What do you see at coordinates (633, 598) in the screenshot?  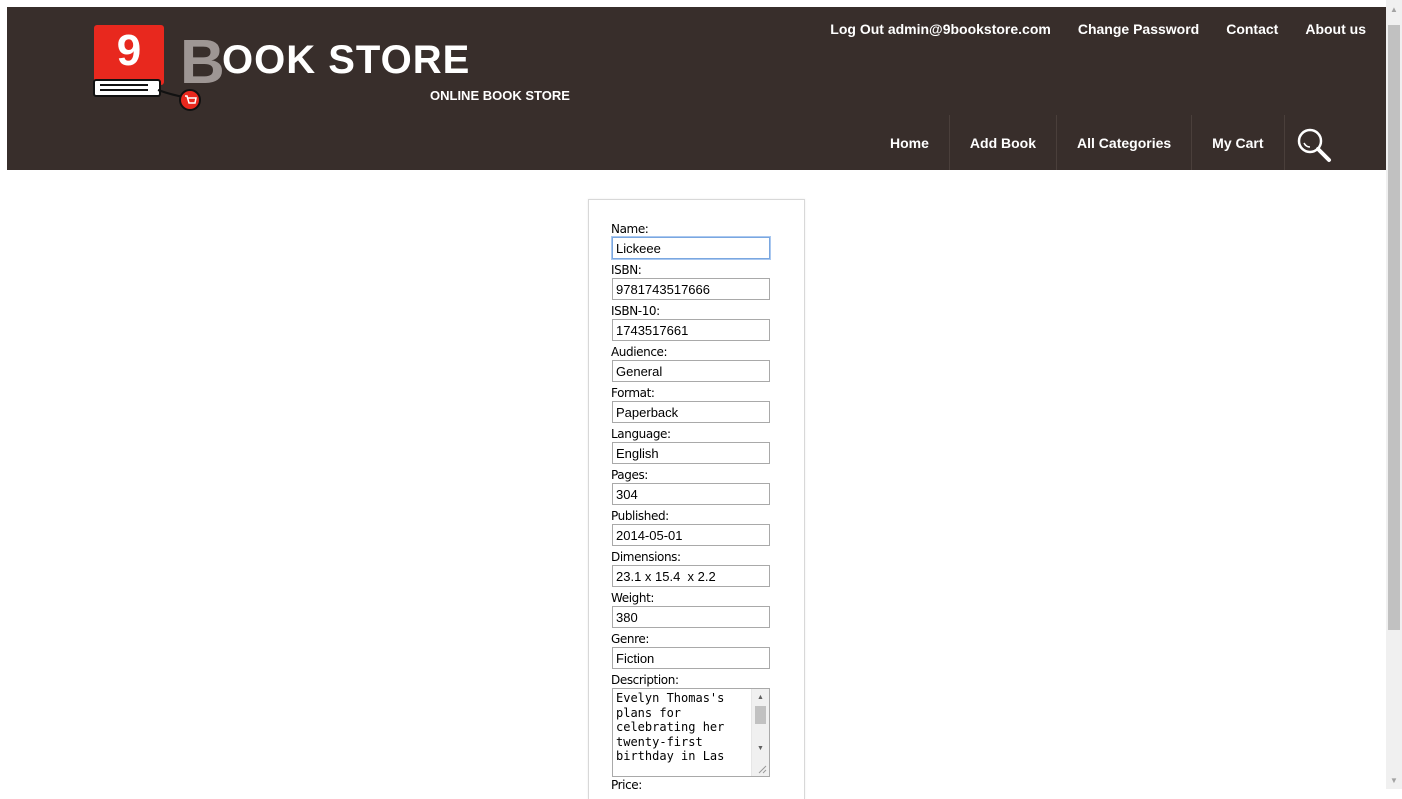 I see `weight-label: Weight:` at bounding box center [633, 598].